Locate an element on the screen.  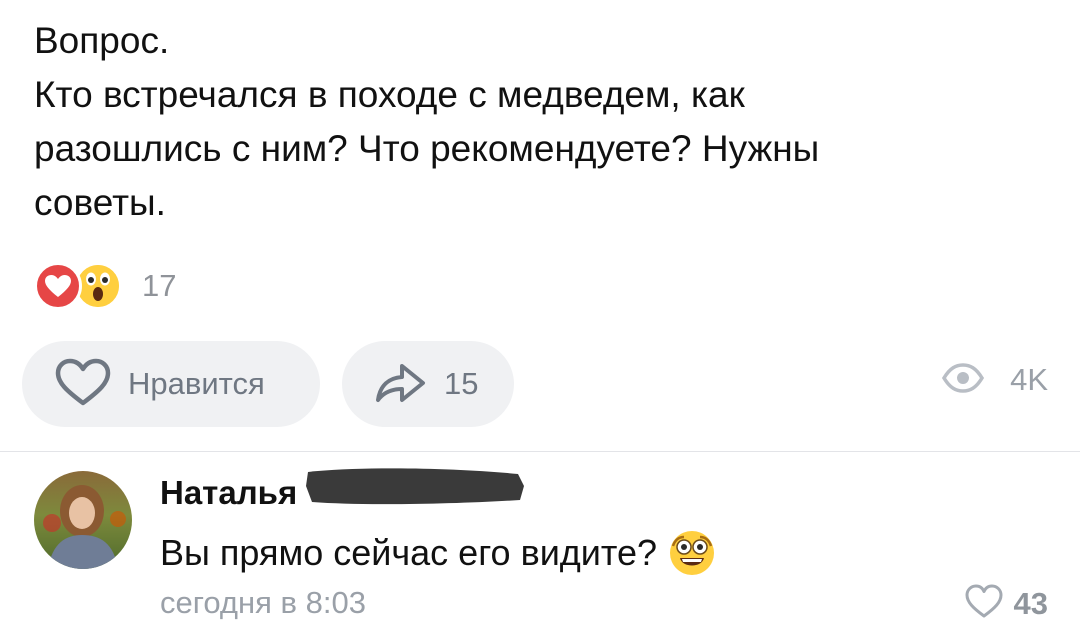
eye-icon is located at coordinates (963, 380).